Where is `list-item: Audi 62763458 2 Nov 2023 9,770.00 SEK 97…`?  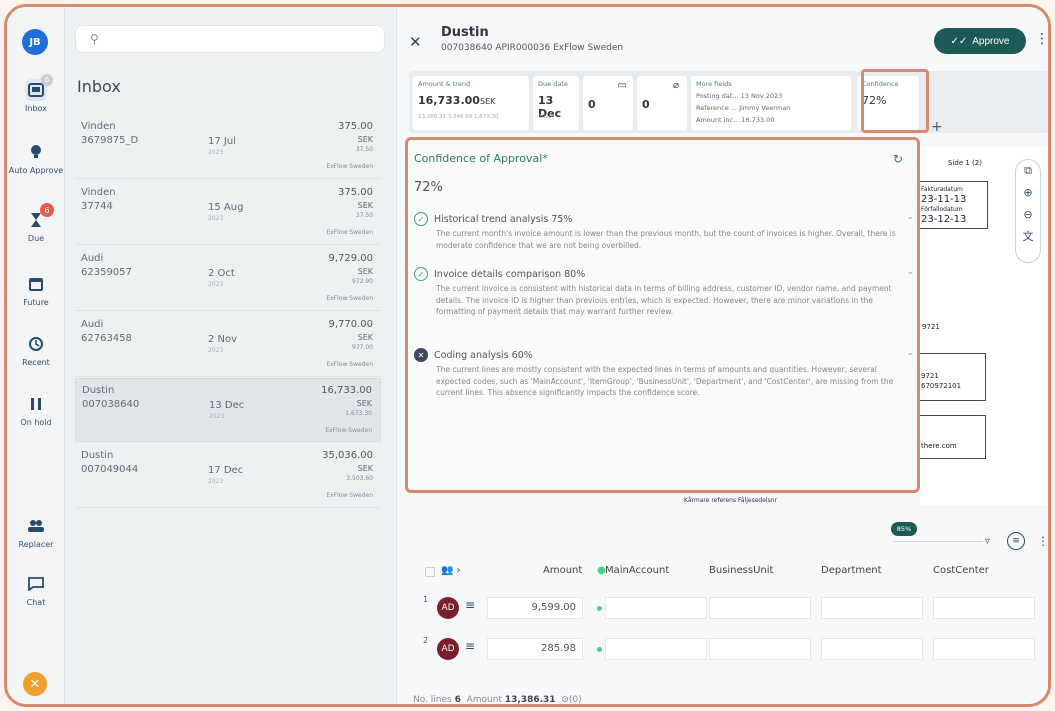 list-item: Audi 62763458 2 Nov 2023 9,770.00 SEK 97… is located at coordinates (228, 345).